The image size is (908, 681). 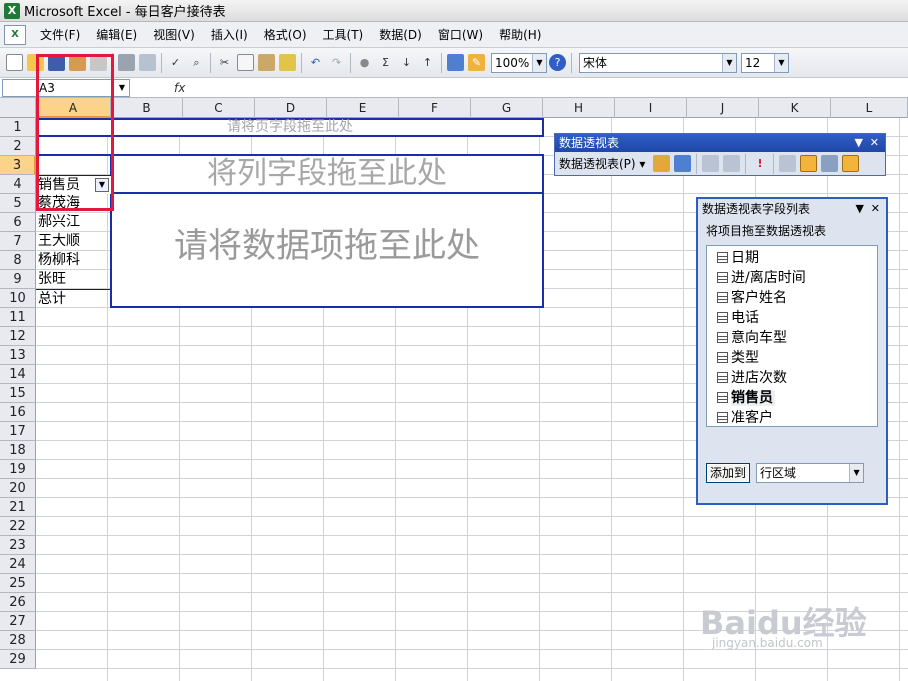 What do you see at coordinates (732, 163) in the screenshot?
I see `show-detail-icon` at bounding box center [732, 163].